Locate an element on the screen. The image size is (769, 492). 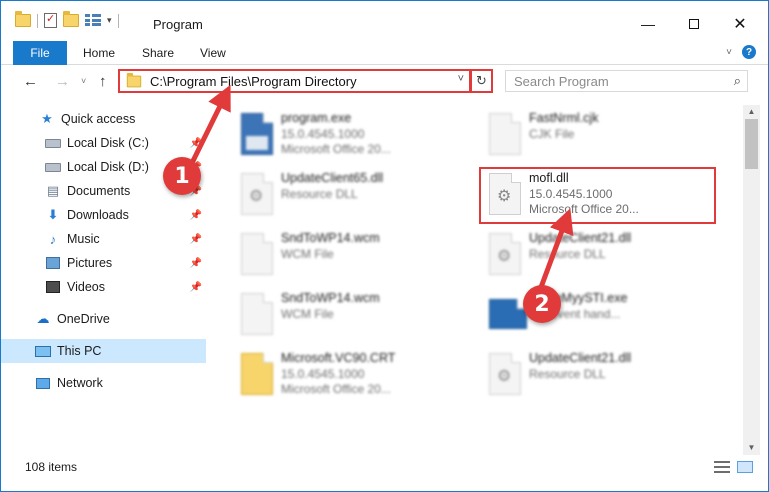
forward-arrow-icon: → is located at coordinates (62, 81).